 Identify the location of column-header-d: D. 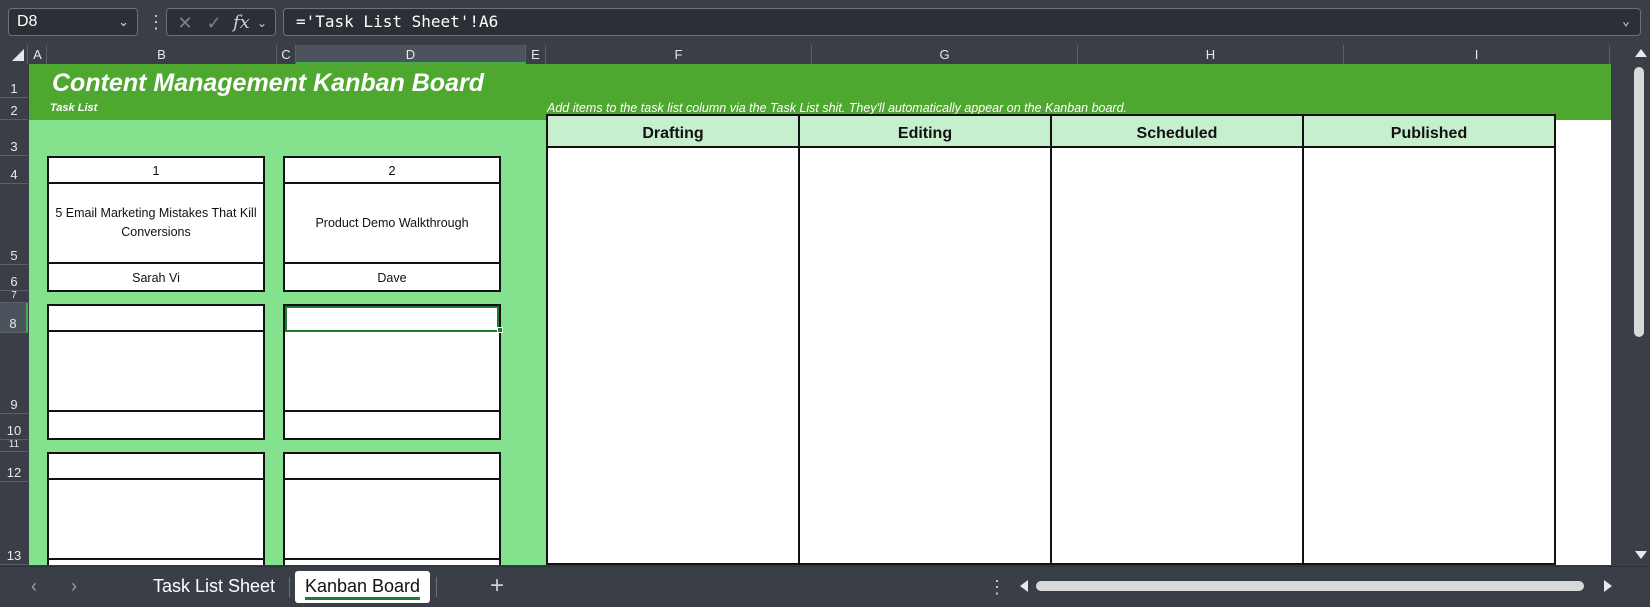
(411, 54).